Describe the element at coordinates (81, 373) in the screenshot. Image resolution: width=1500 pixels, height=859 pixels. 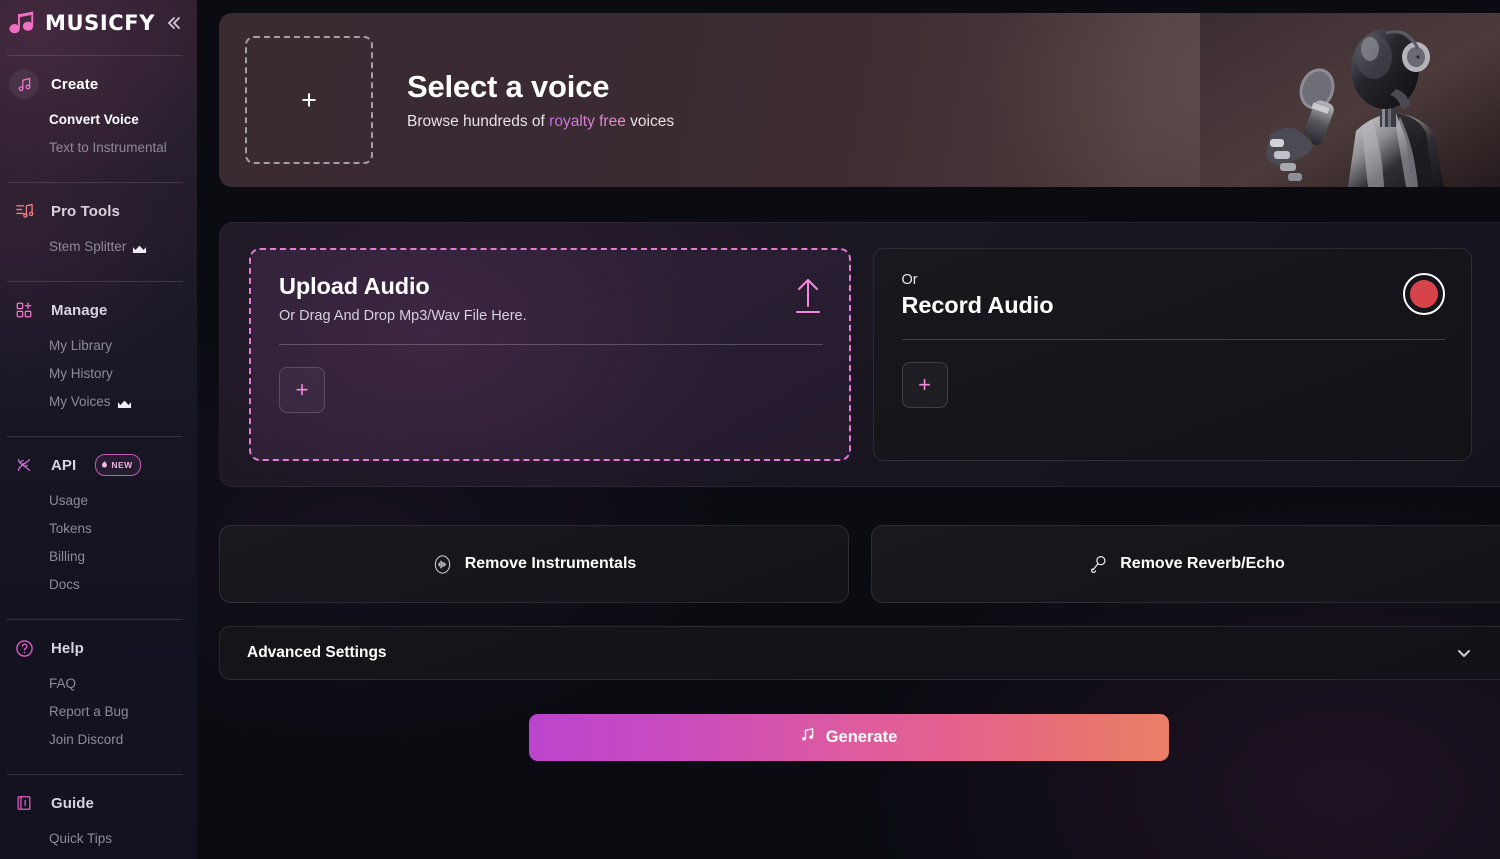
I see `sidebar-item-label: My History` at that location.